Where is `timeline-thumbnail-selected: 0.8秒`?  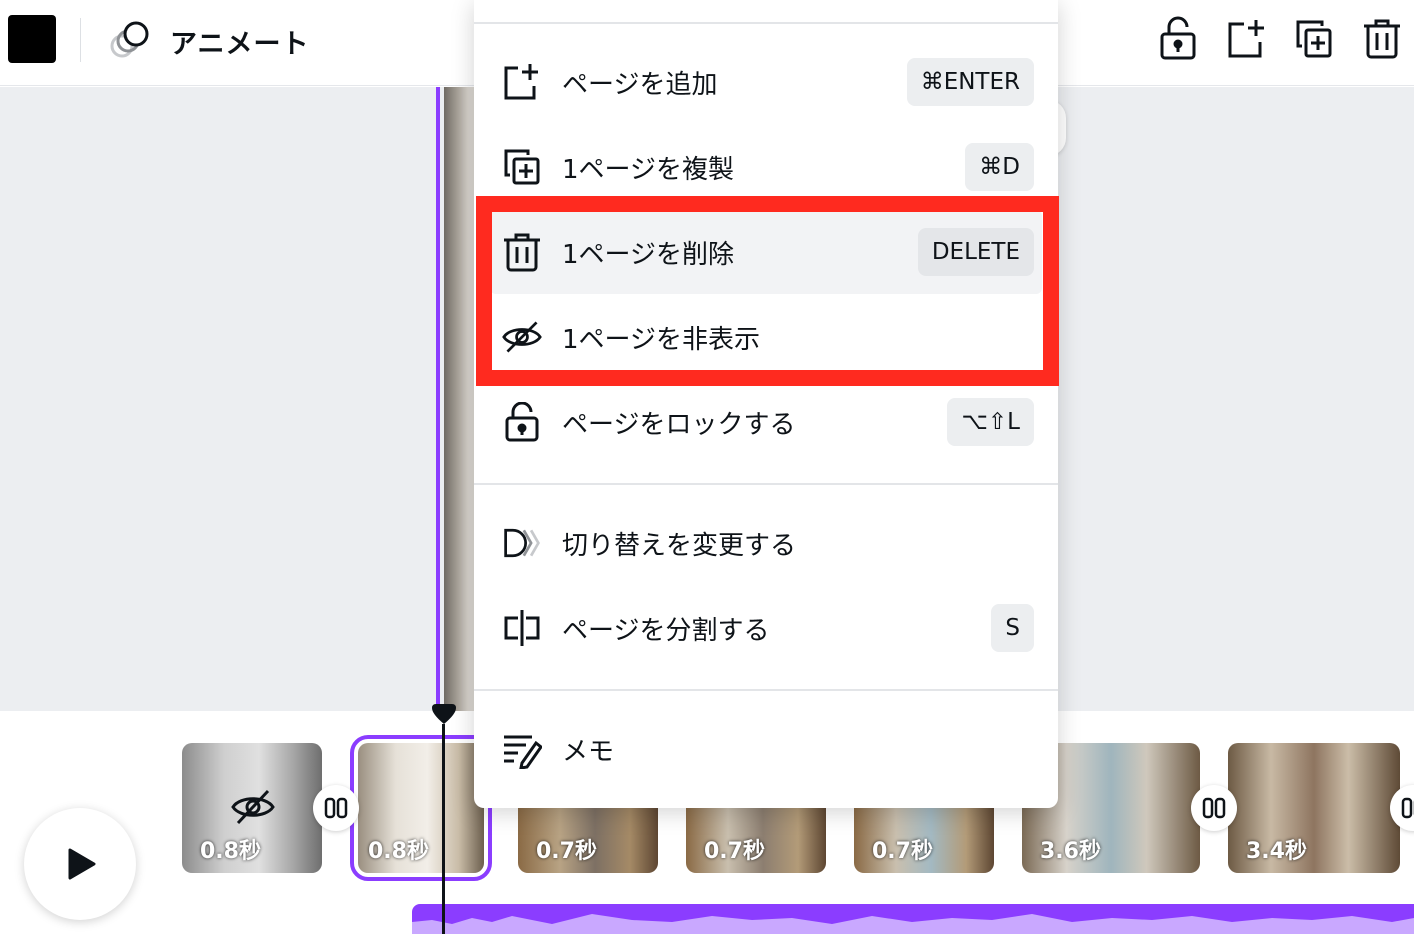
timeline-thumbnail-selected: 0.8秒 is located at coordinates (421, 808).